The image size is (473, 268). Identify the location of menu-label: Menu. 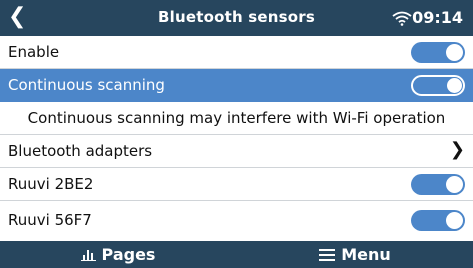
(366, 254).